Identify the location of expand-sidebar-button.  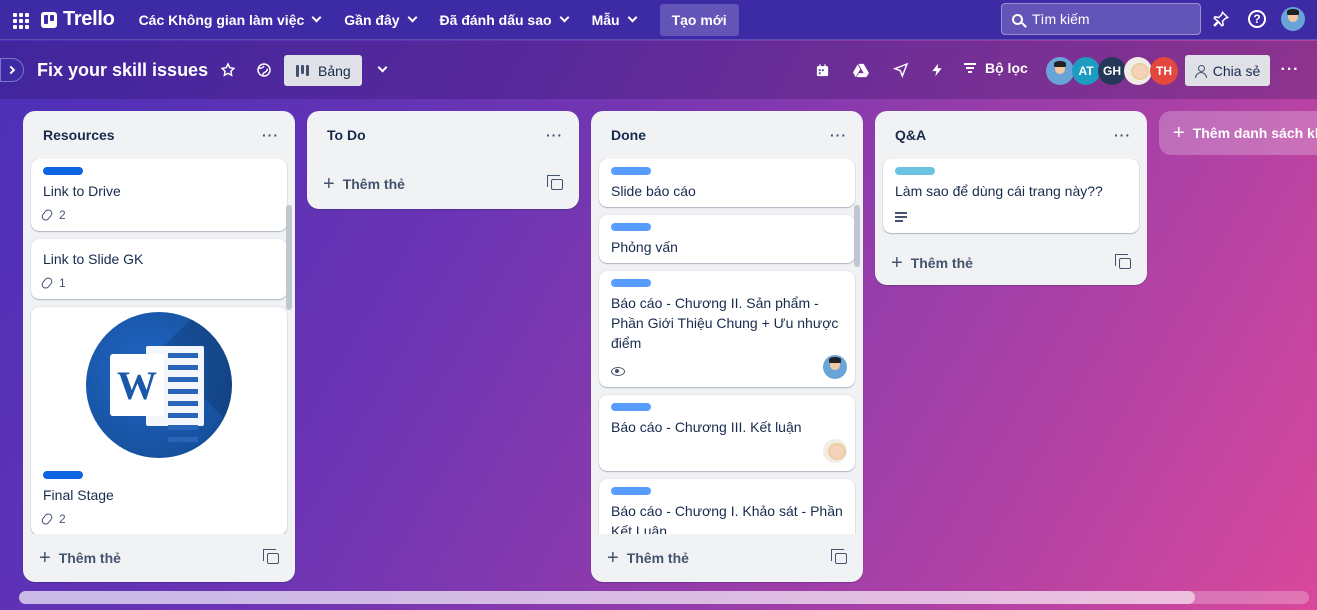
(12, 70).